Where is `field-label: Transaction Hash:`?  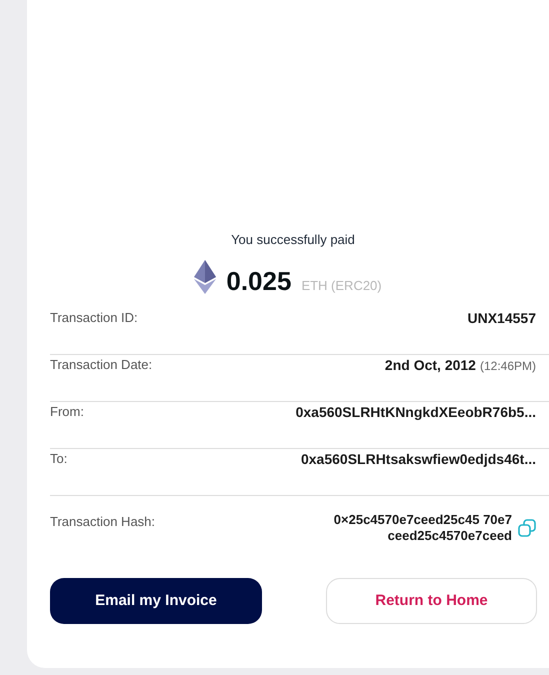 field-label: Transaction Hash: is located at coordinates (103, 522).